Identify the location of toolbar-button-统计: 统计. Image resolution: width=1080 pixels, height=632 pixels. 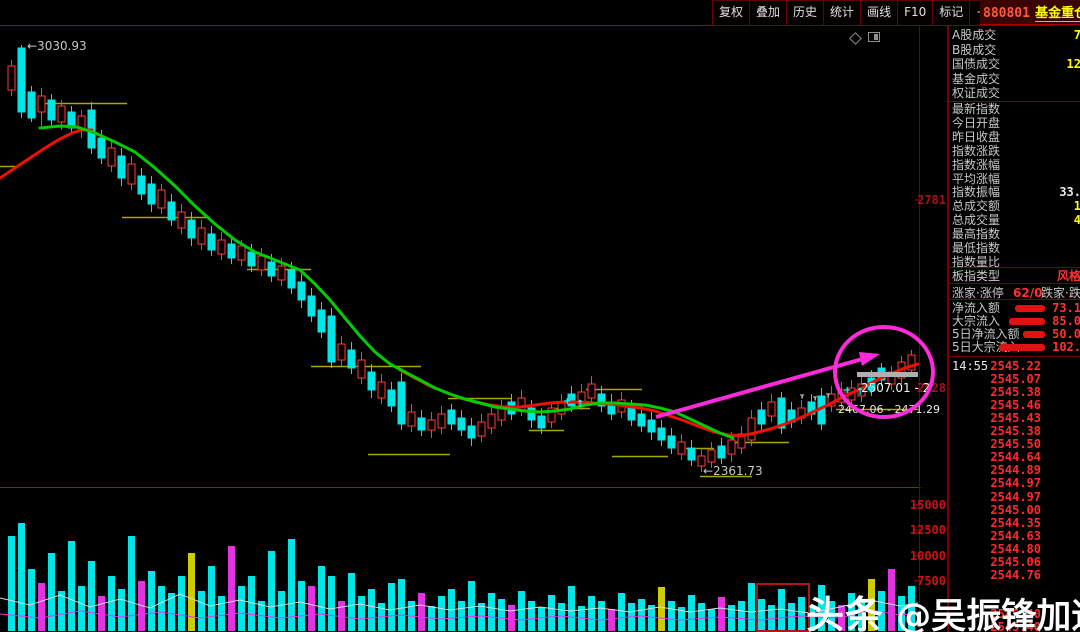
(841, 13).